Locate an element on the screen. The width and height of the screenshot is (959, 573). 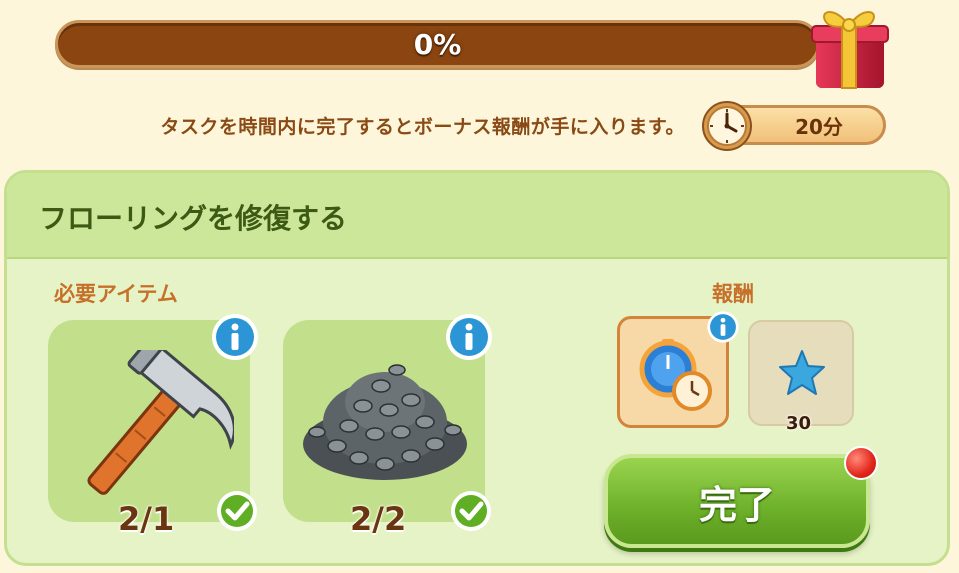
reward-slot-blue-star is located at coordinates (801, 373).